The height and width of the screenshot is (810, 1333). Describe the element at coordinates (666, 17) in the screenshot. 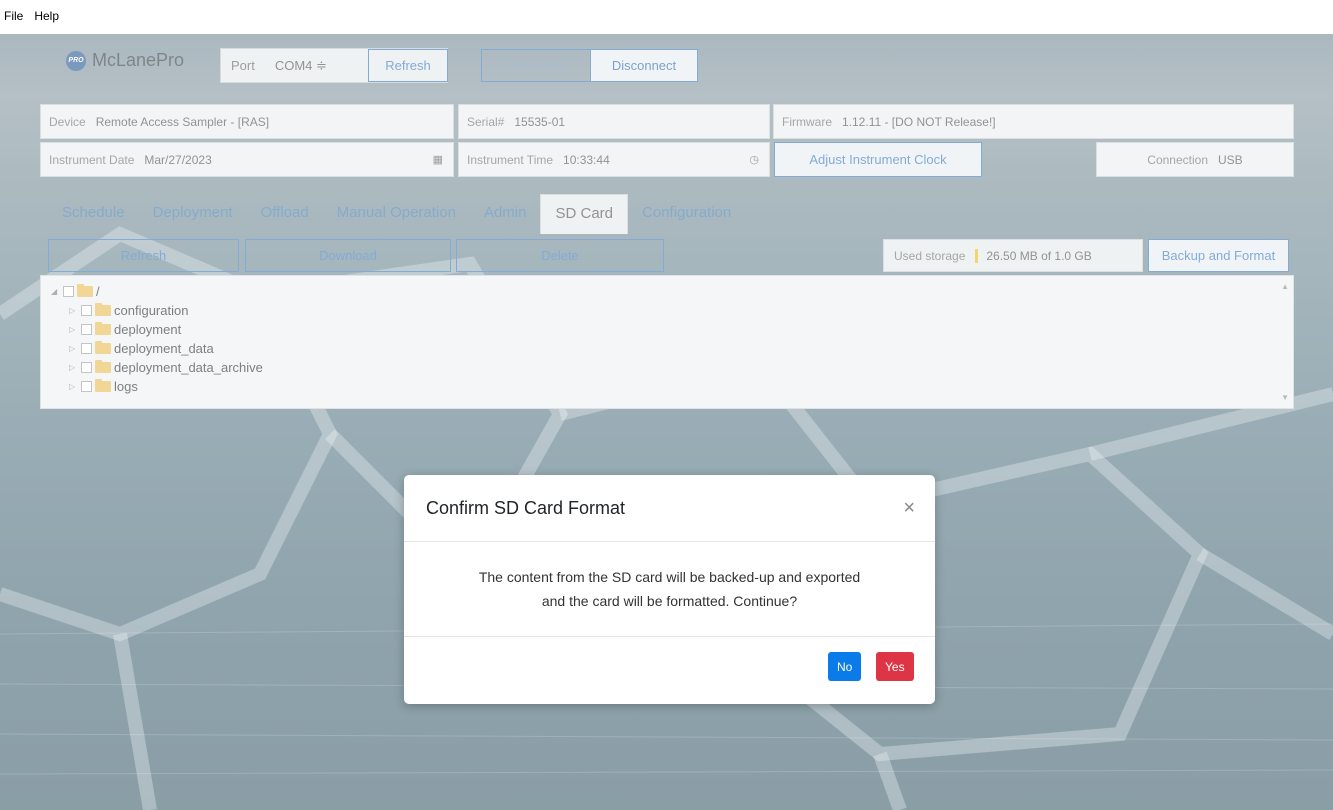

I see `menu-bar: File Help` at that location.